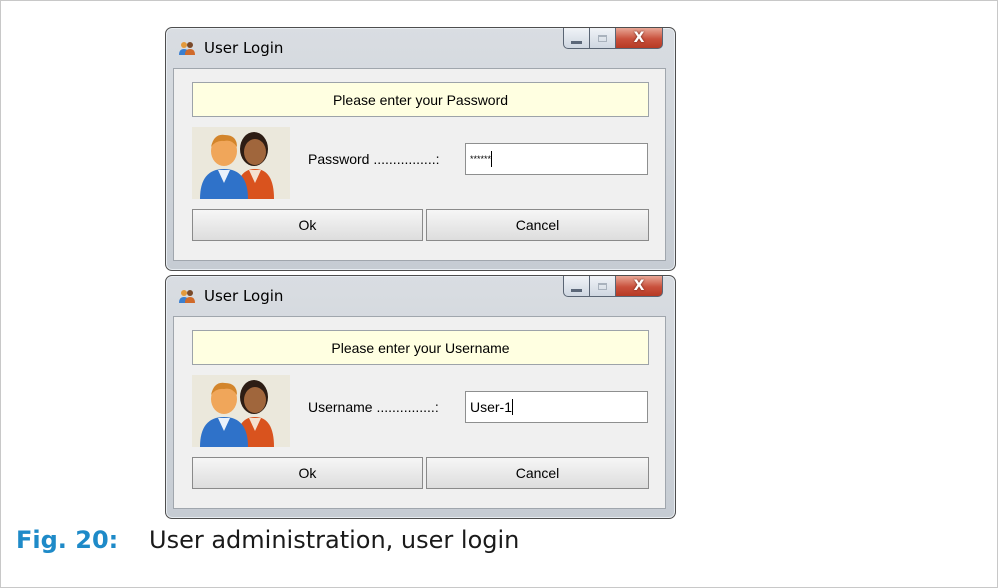 This screenshot has width=998, height=588. I want to click on figure-caption: User administration, user login, so click(334, 540).